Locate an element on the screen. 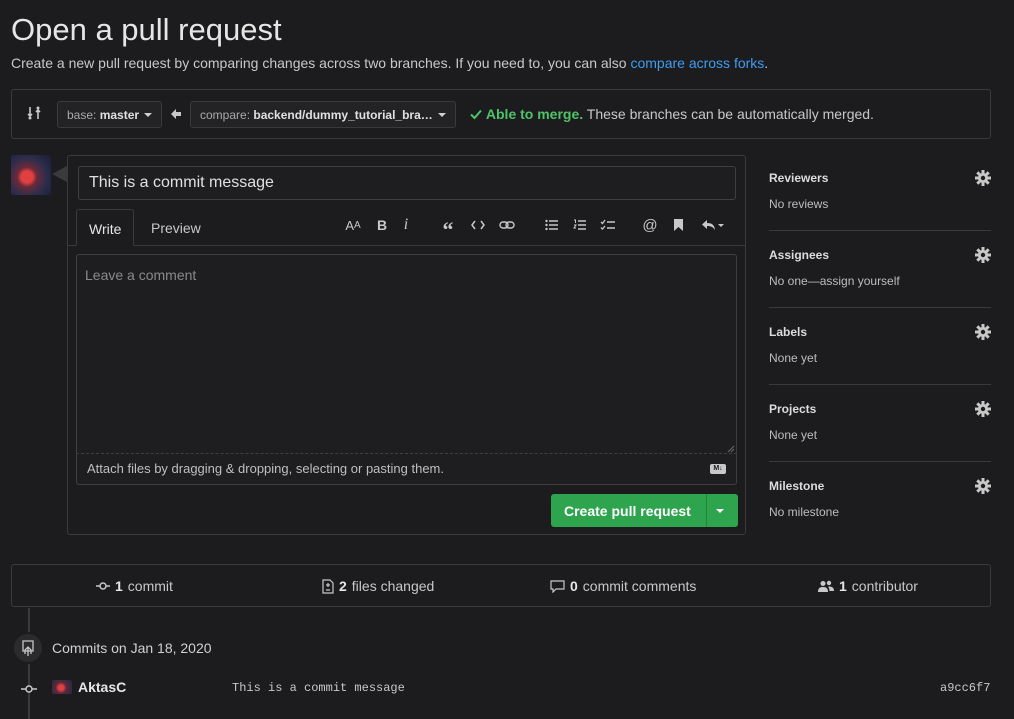  commit-node-icon is located at coordinates (29, 689).